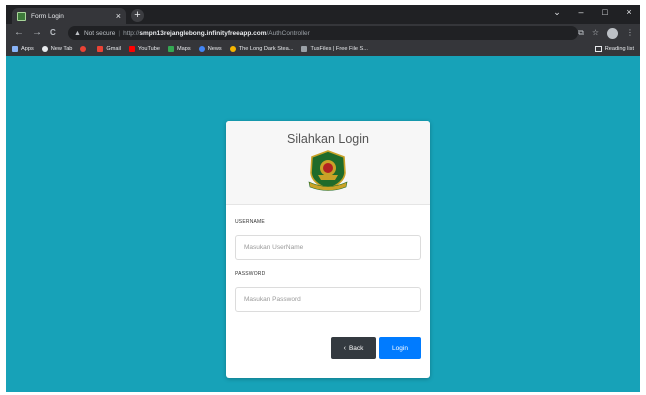 The width and height of the screenshot is (646, 395). Describe the element at coordinates (19, 33) in the screenshot. I see `back-arrow-icon: ←` at that location.